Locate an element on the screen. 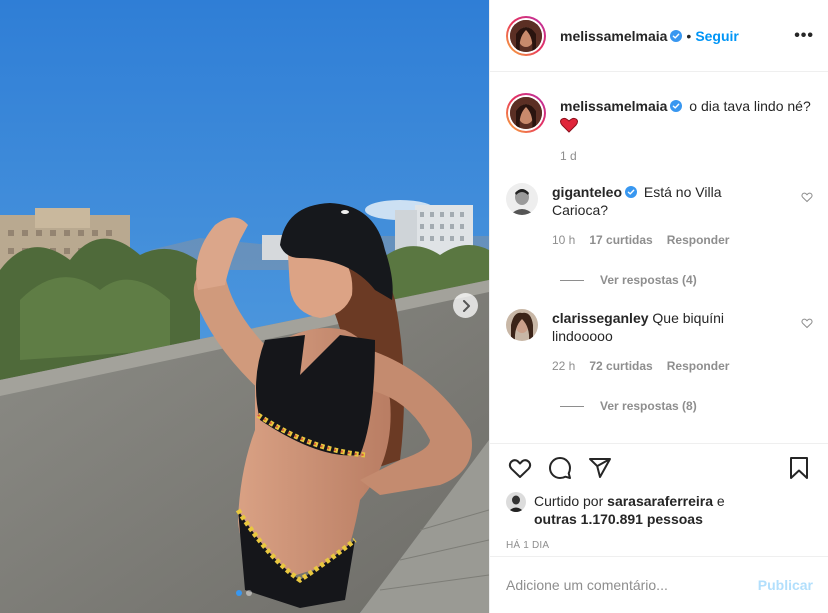  publish-button: Publicar is located at coordinates (785, 585).